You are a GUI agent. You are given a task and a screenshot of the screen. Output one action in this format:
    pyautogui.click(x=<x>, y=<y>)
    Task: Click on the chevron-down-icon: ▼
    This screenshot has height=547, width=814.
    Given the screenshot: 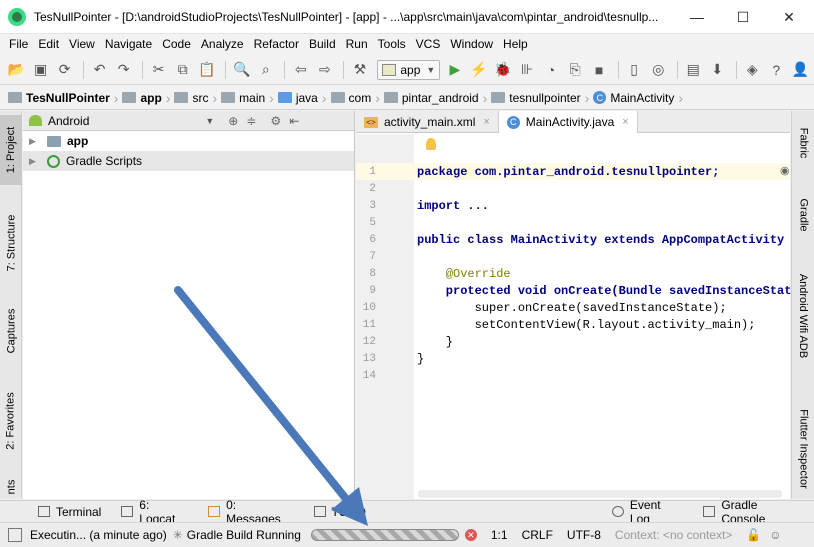 What is the action you would take?
    pyautogui.click(x=209, y=121)
    